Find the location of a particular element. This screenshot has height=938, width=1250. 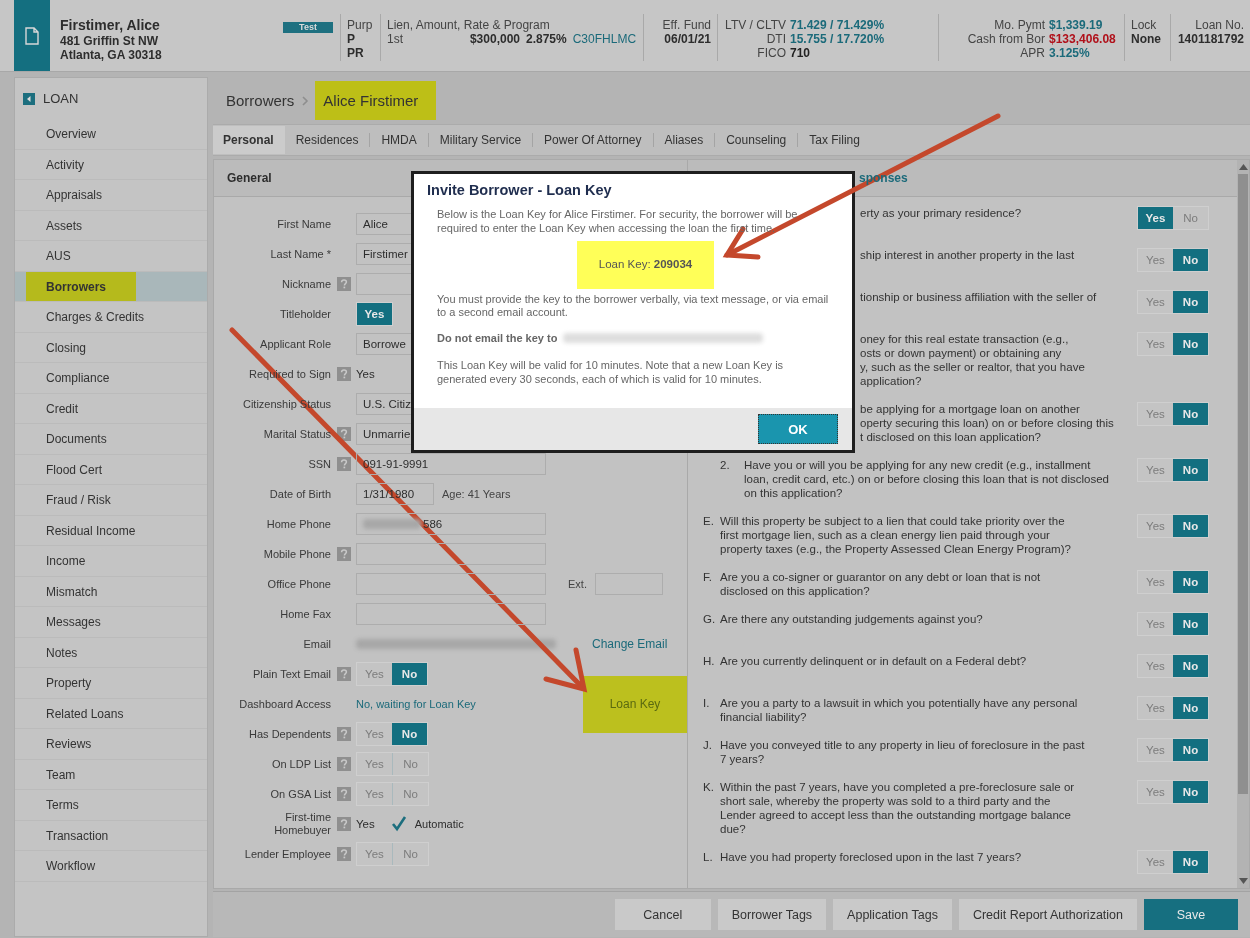

back-icon is located at coordinates (29, 98).